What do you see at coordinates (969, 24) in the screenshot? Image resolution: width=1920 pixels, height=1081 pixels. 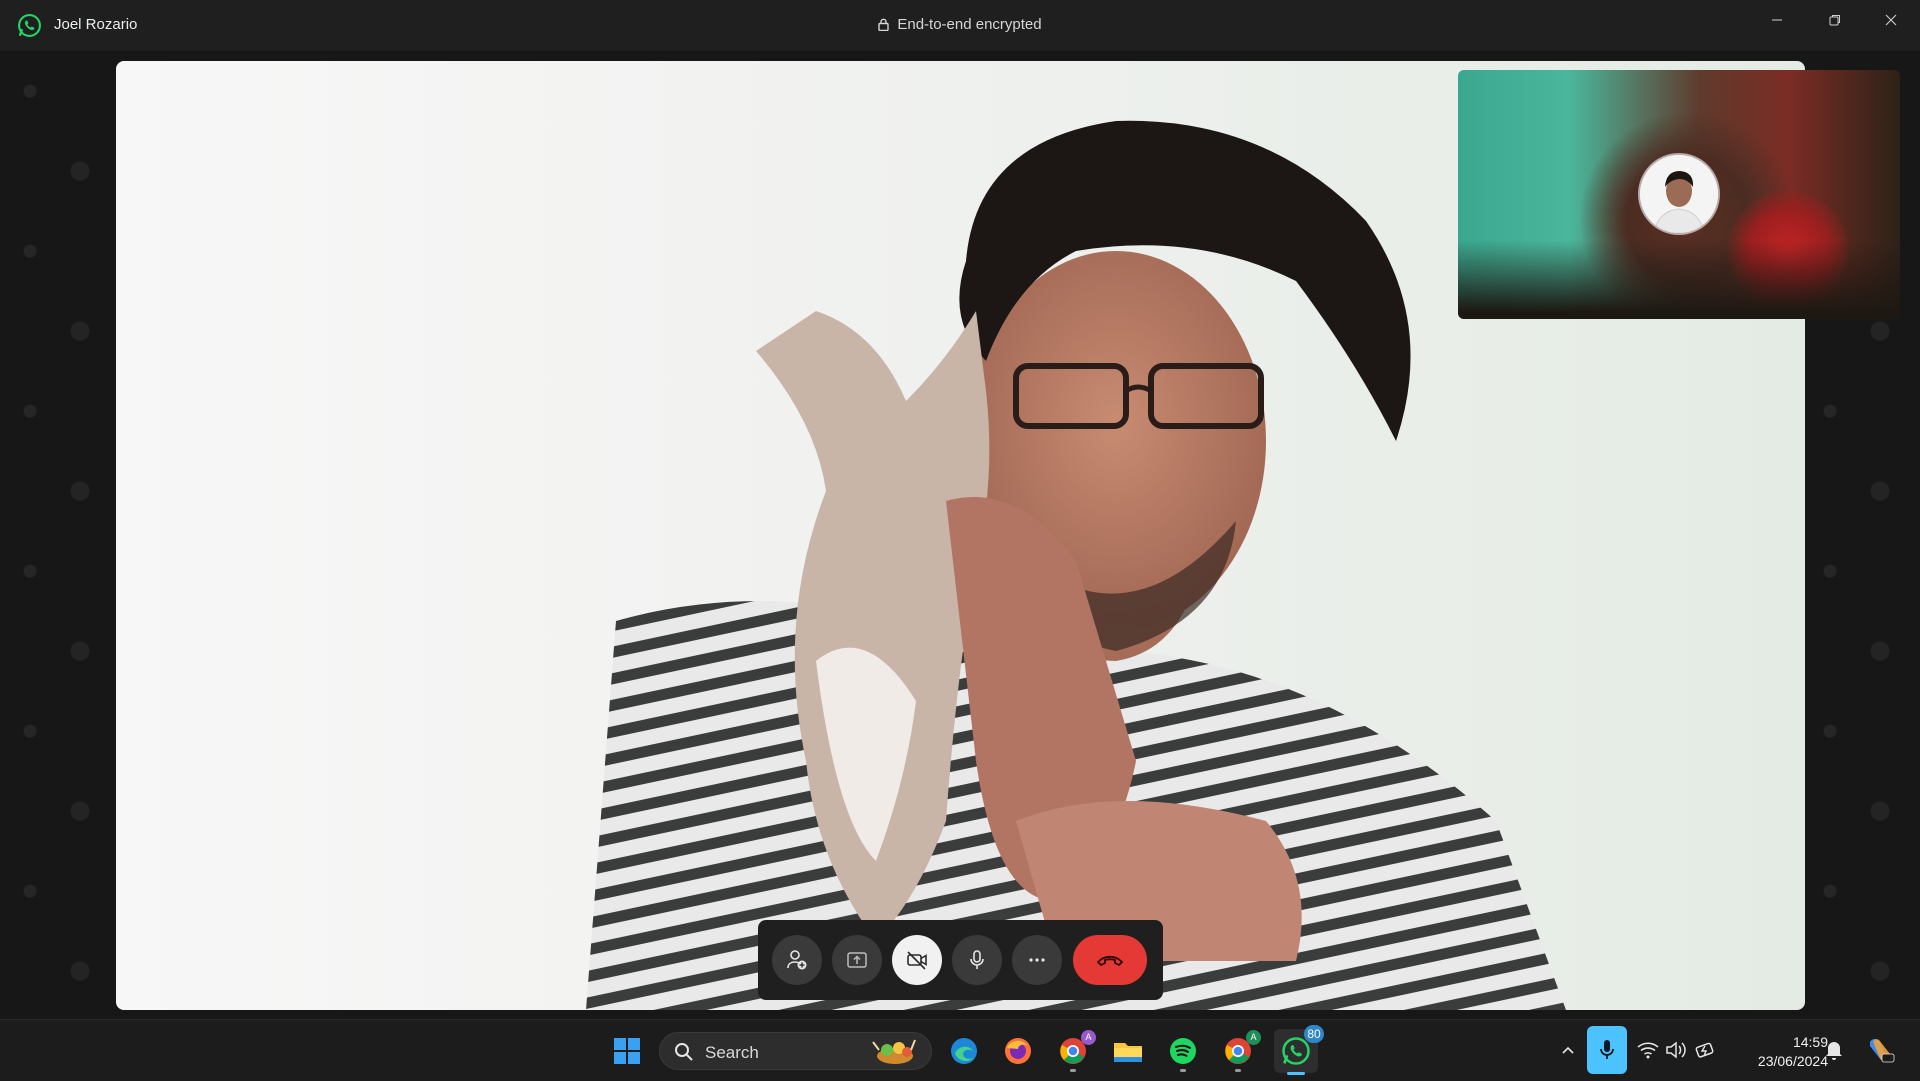 I see `encryption-label: End-to-end encrypted` at bounding box center [969, 24].